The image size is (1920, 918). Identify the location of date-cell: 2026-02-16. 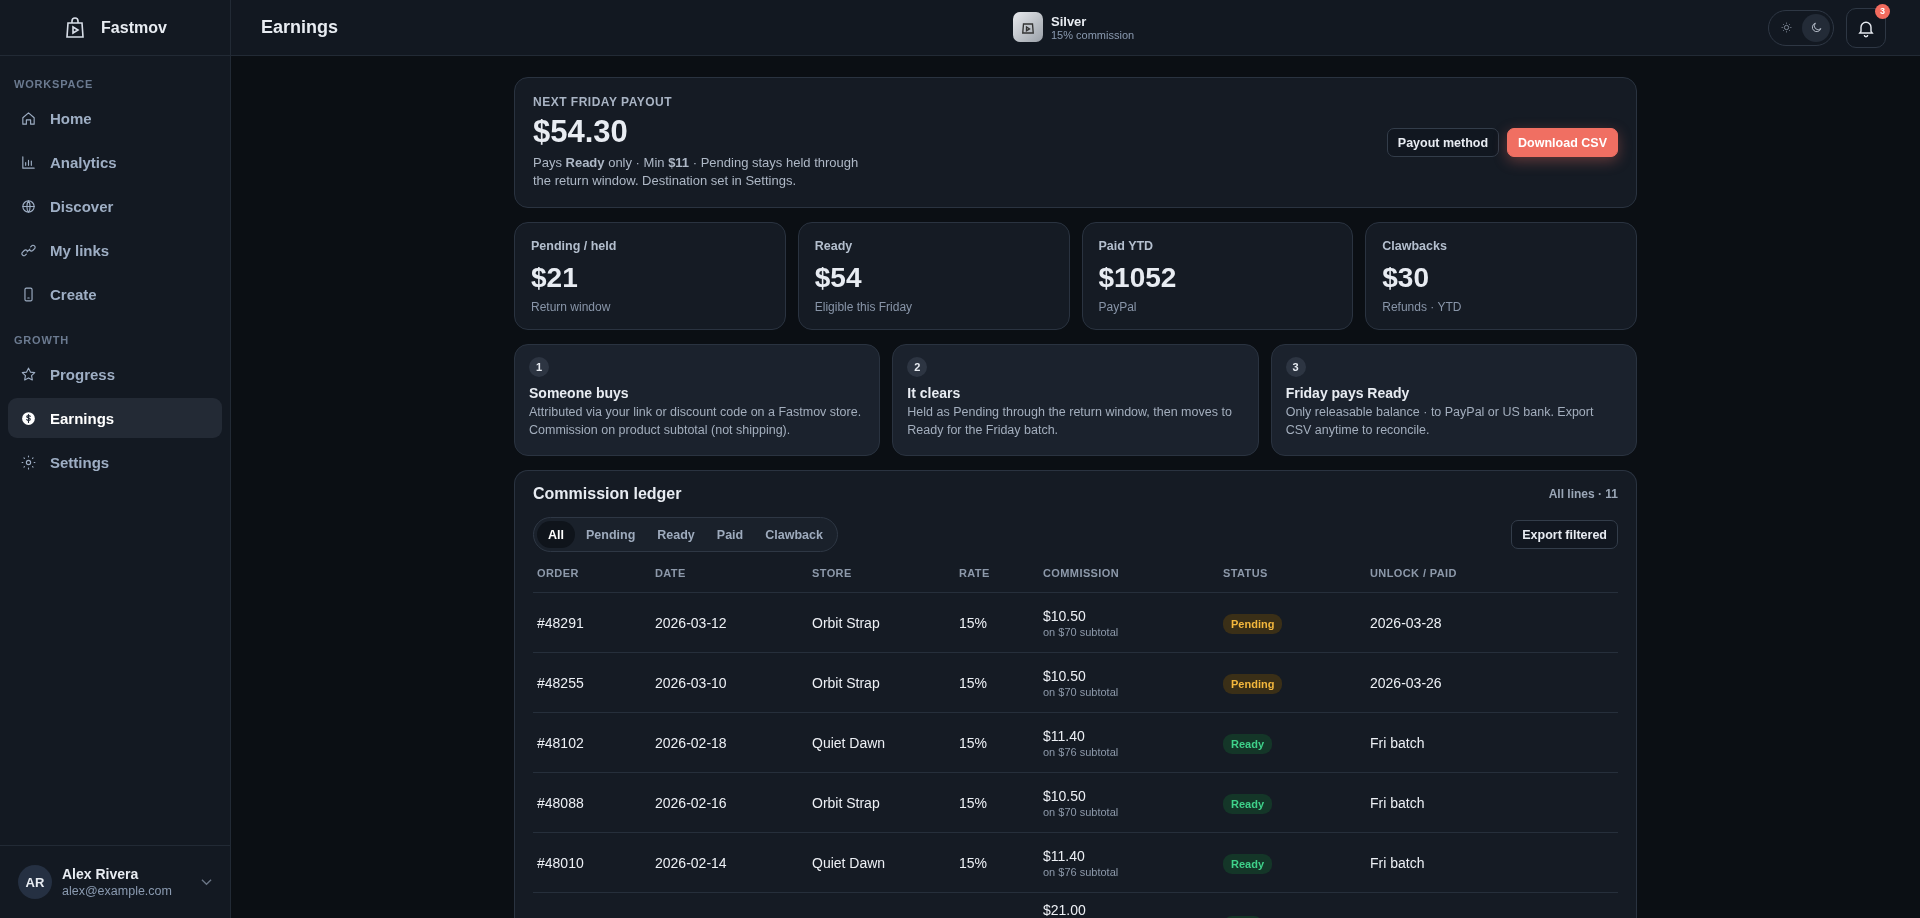
(691, 802).